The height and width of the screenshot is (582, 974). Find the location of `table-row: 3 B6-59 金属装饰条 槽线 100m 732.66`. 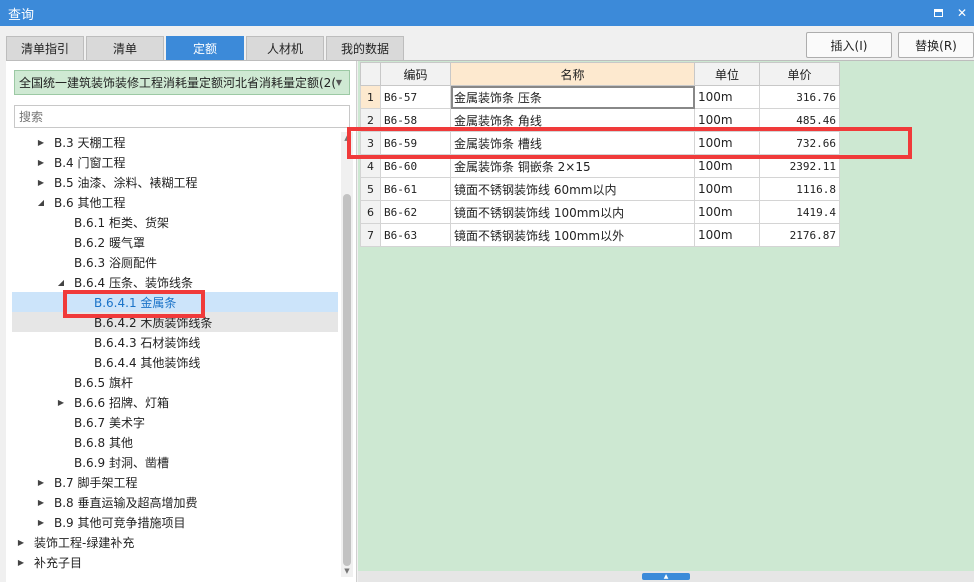

table-row: 3 B6-59 金属装饰条 槽线 100m 732.66 is located at coordinates (600, 143).